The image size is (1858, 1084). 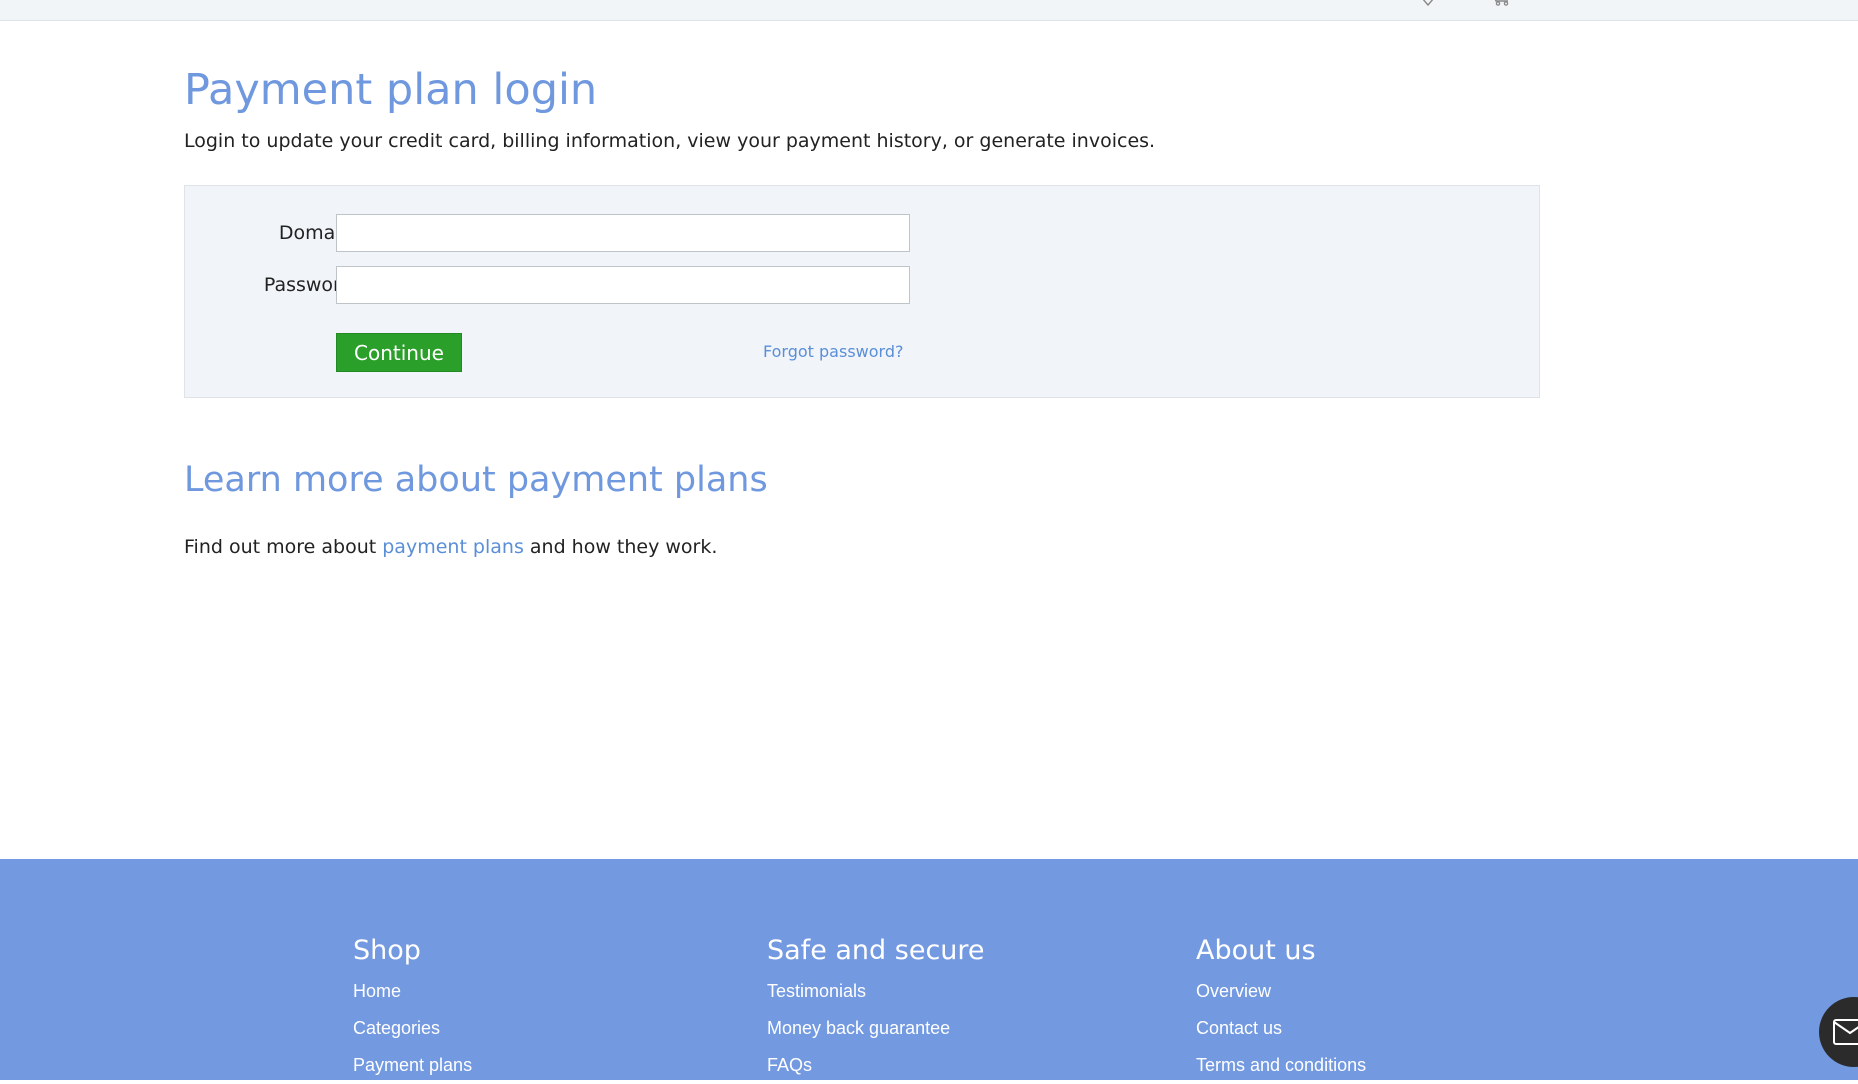 I want to click on learn-more-text-before: Find out more about, so click(x=283, y=547).